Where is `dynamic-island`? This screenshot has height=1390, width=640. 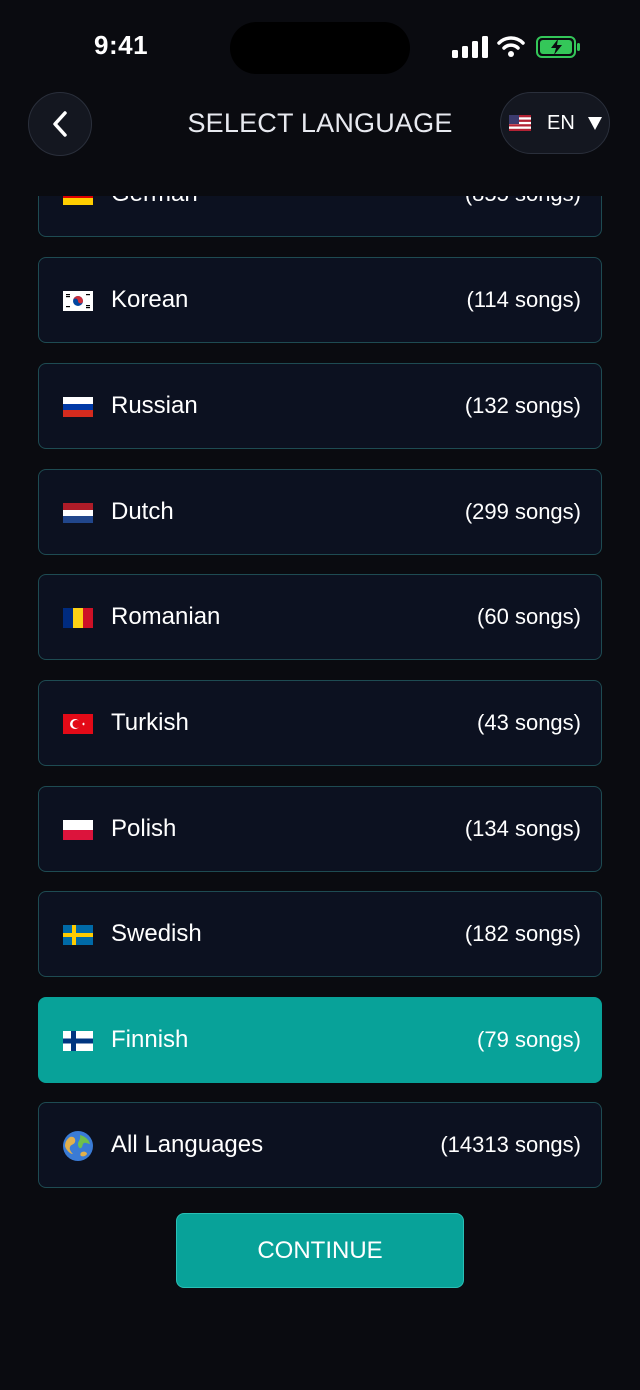 dynamic-island is located at coordinates (320, 48).